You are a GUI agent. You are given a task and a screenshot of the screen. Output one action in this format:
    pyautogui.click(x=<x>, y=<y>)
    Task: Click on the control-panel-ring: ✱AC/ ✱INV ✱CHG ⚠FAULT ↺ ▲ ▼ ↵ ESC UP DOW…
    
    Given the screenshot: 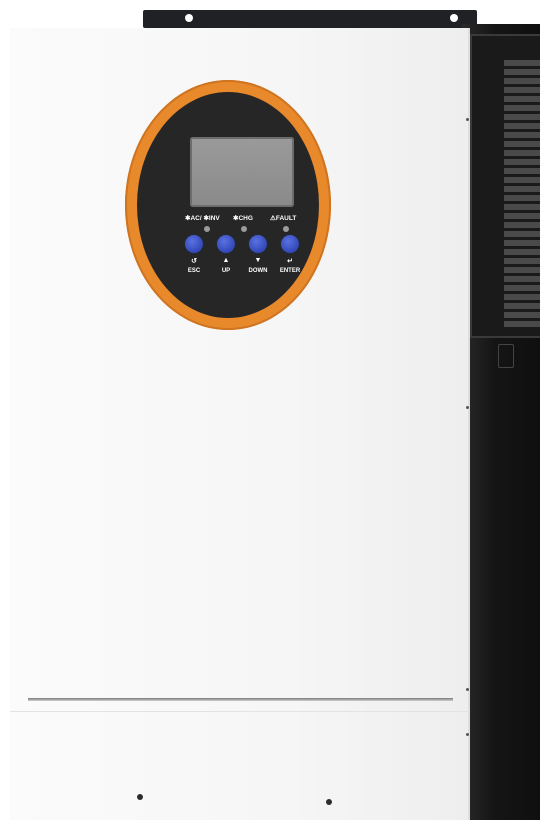 What is the action you would take?
    pyautogui.click(x=228, y=205)
    